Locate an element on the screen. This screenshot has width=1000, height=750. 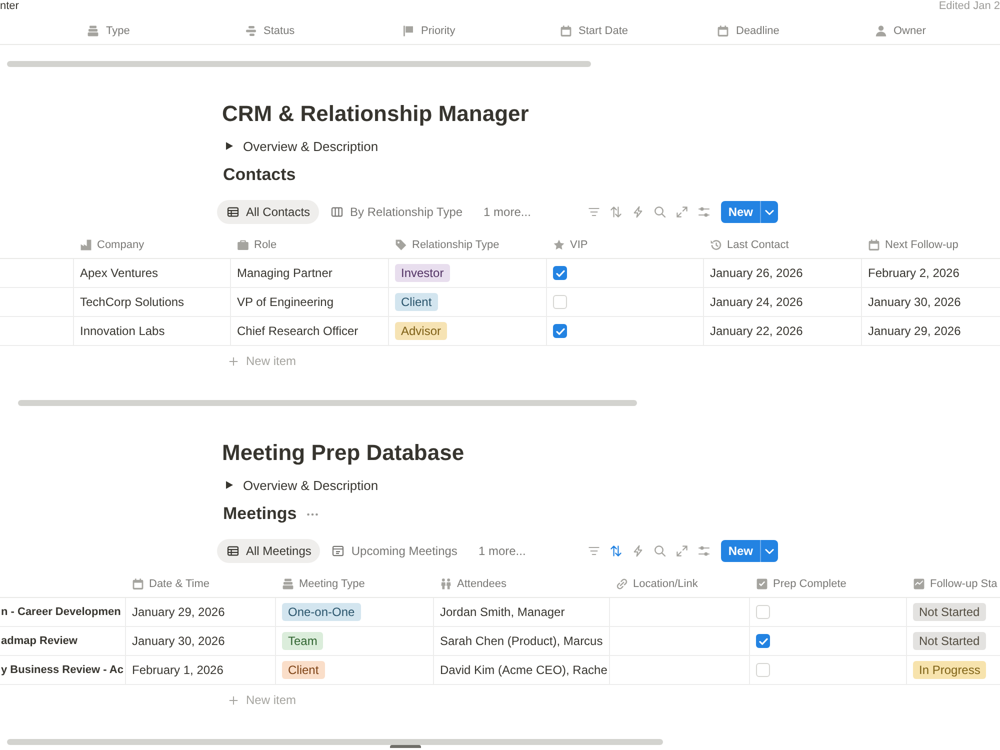
database-title: CRM & Relationship Manager is located at coordinates (375, 114).